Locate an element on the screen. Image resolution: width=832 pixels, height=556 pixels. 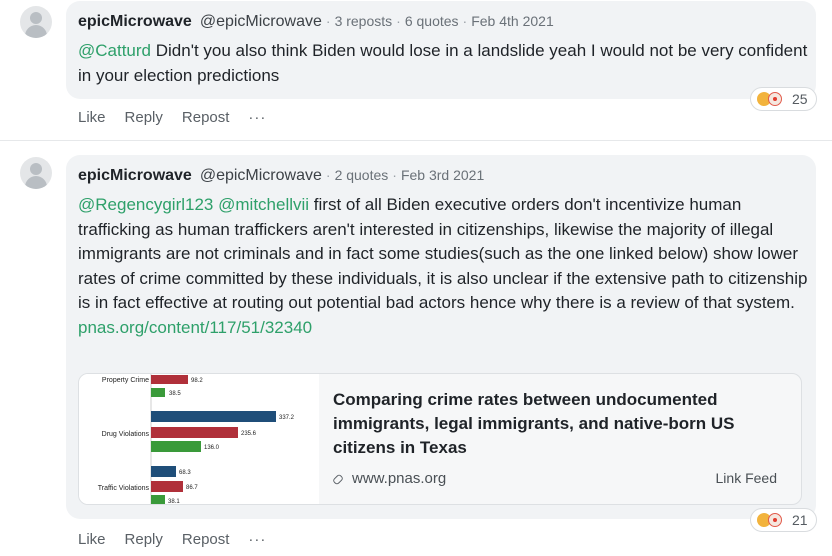
bar-drug-blue is located at coordinates (213, 416).